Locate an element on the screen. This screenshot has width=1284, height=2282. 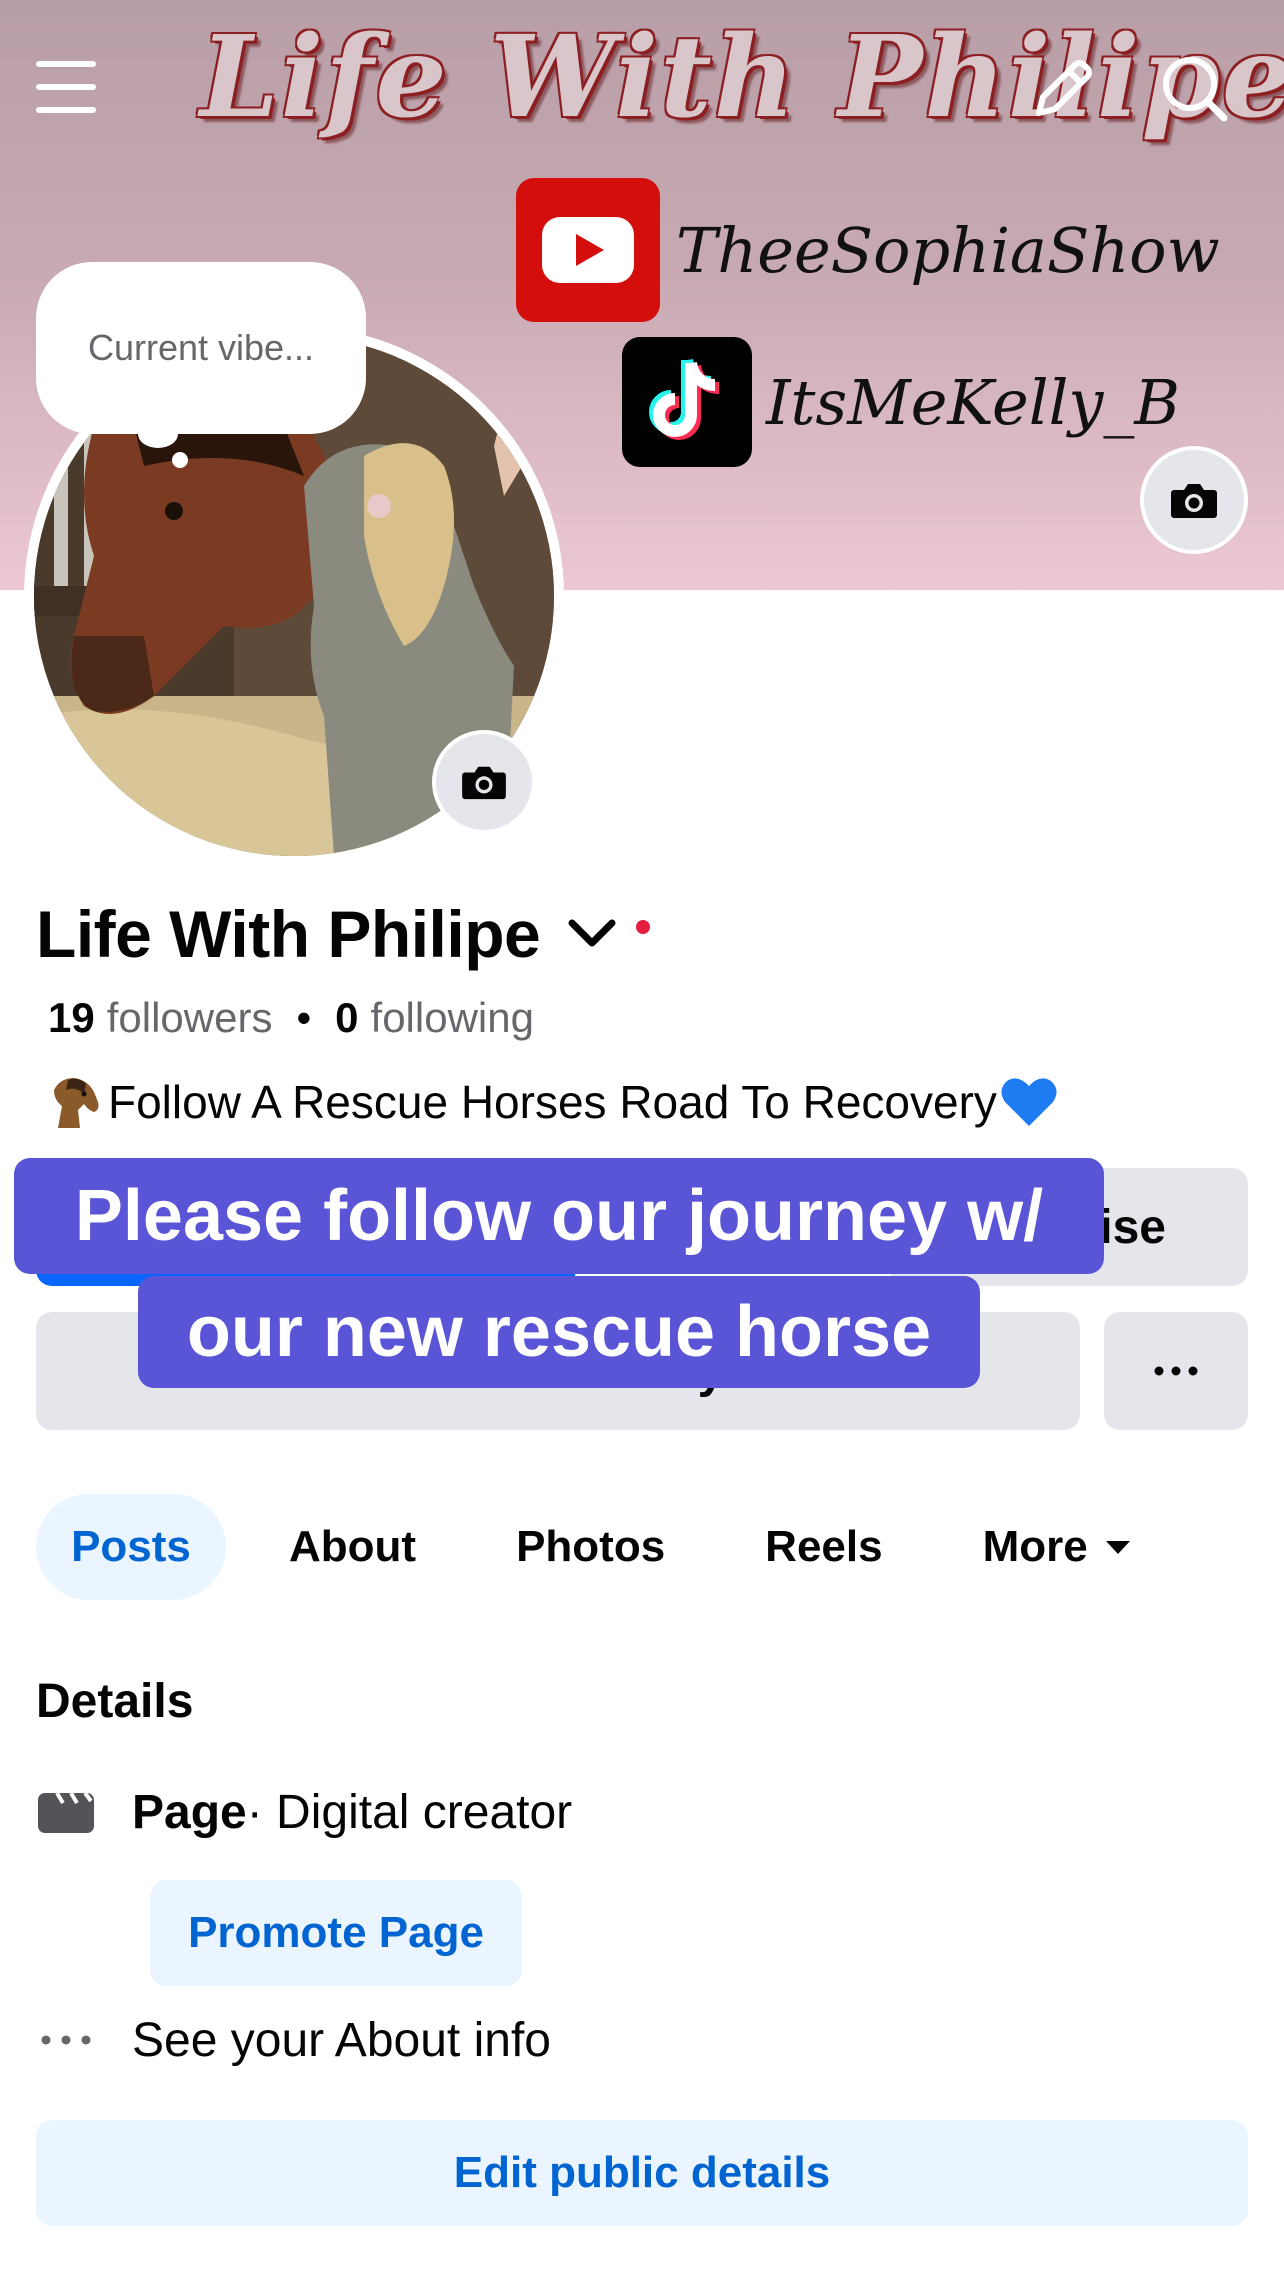
follow-stats: 19 followers • 0 following is located at coordinates (291, 1018).